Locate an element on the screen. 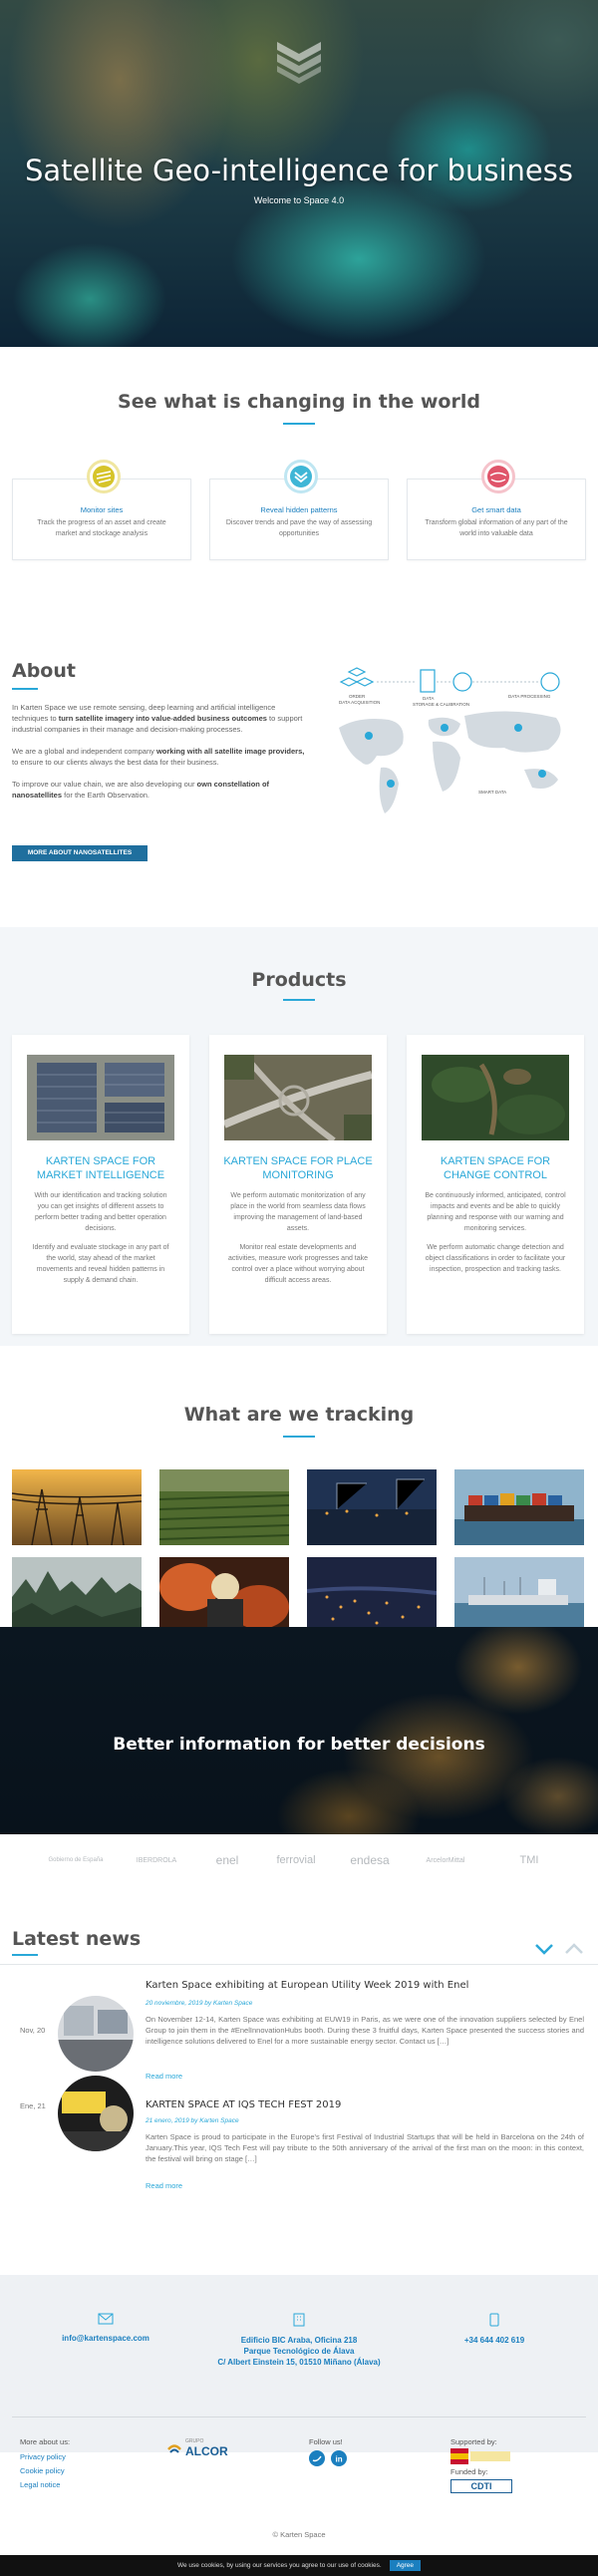 This screenshot has width=598, height=2576. svg-text: in is located at coordinates (339, 2459).